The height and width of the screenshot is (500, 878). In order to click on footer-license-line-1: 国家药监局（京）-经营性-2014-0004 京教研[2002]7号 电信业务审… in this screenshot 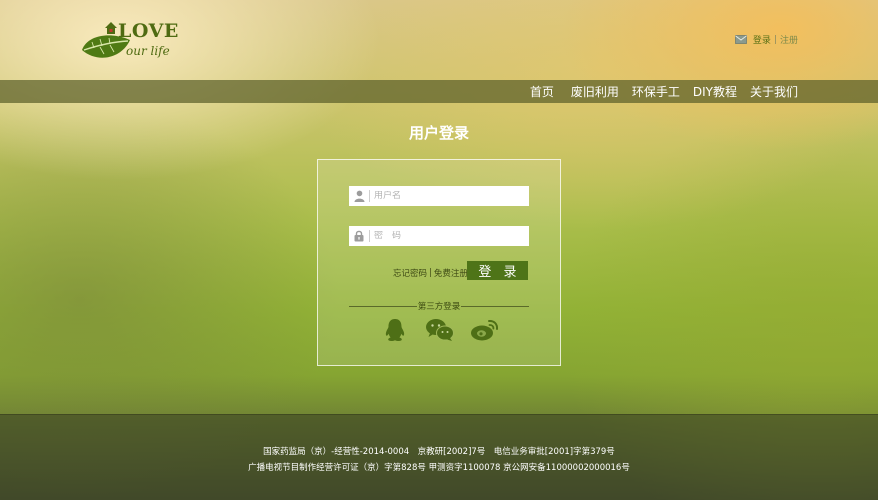, I will do `click(439, 452)`.